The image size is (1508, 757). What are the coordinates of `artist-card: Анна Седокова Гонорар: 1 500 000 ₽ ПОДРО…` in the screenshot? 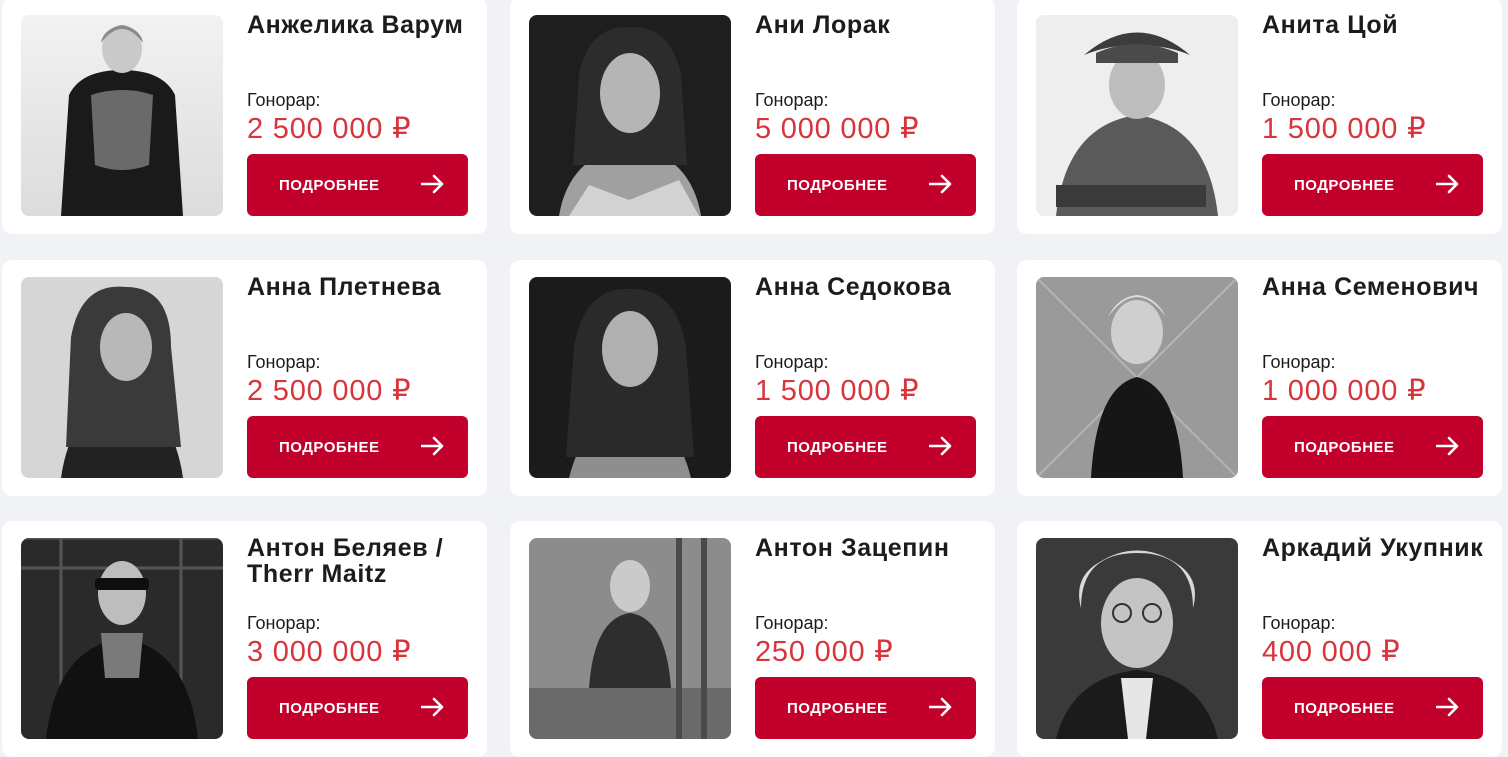 It's located at (752, 378).